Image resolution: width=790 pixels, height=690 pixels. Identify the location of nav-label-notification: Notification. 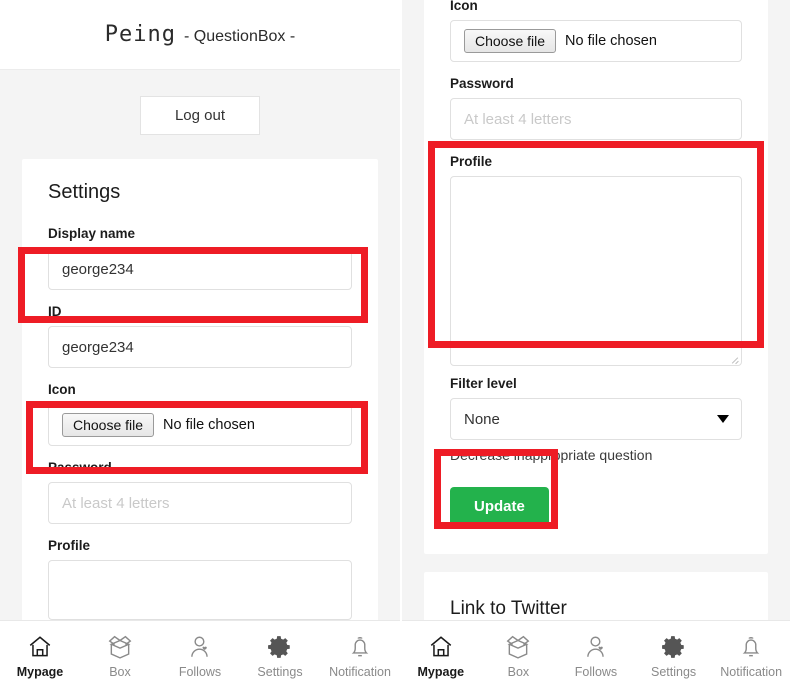
(360, 671).